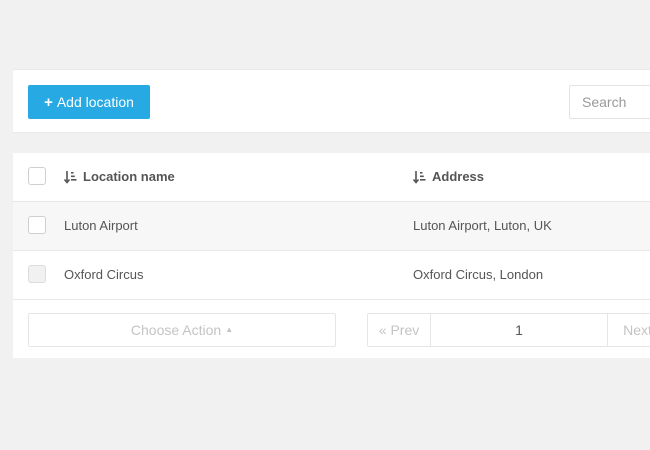  I want to click on add-location-button: + Add location, so click(89, 102).